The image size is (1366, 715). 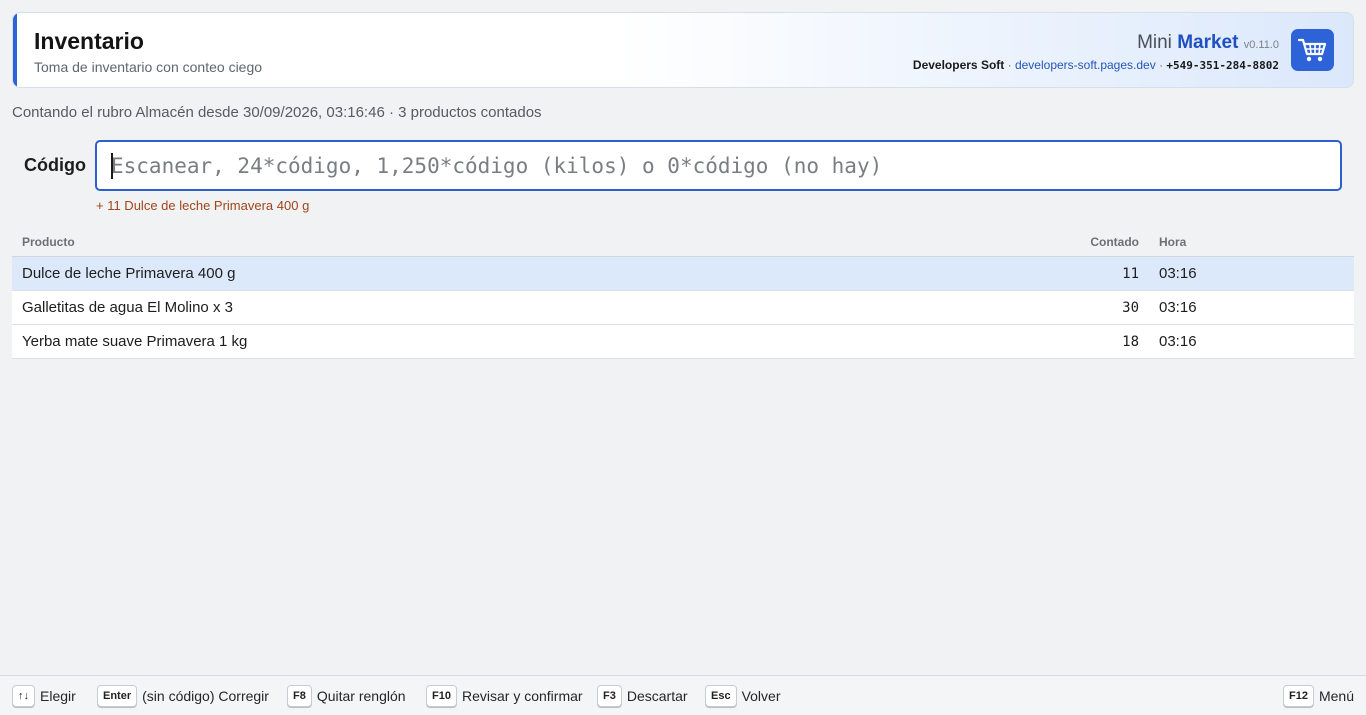 What do you see at coordinates (112, 166) in the screenshot?
I see `text-caret` at bounding box center [112, 166].